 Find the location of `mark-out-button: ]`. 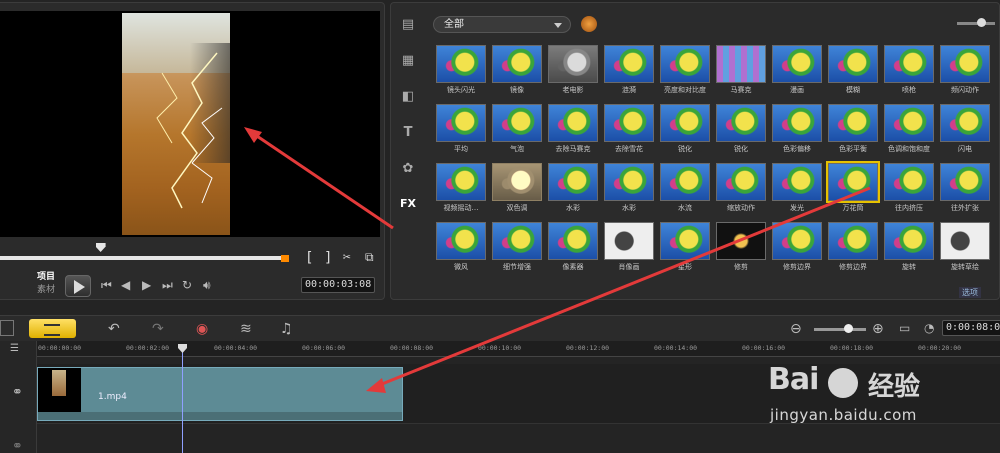

mark-out-button: ] is located at coordinates (328, 258).